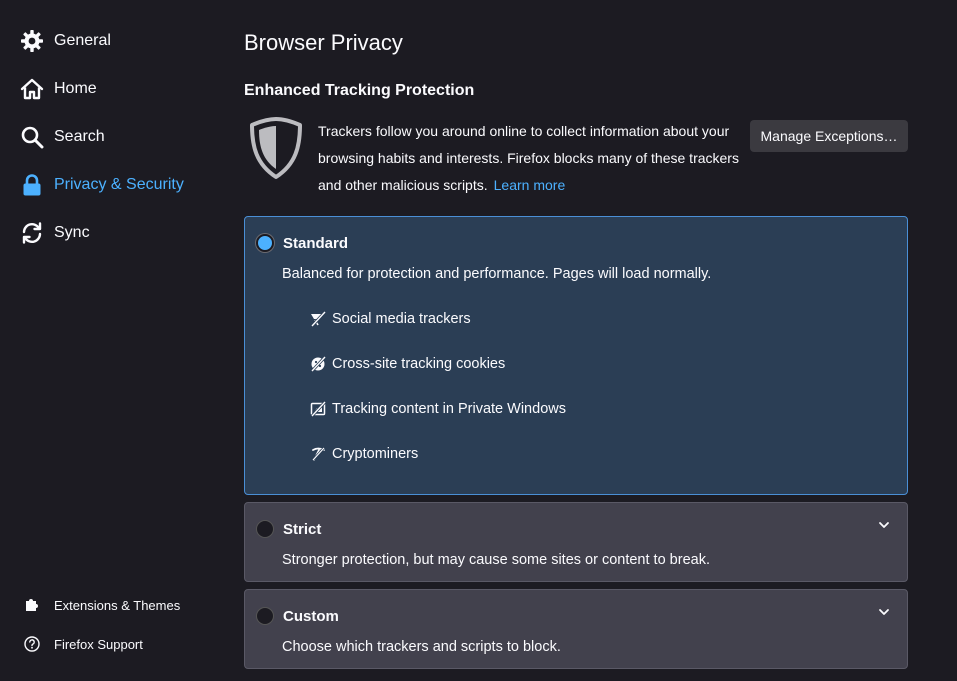  What do you see at coordinates (32, 137) in the screenshot?
I see `search-icon` at bounding box center [32, 137].